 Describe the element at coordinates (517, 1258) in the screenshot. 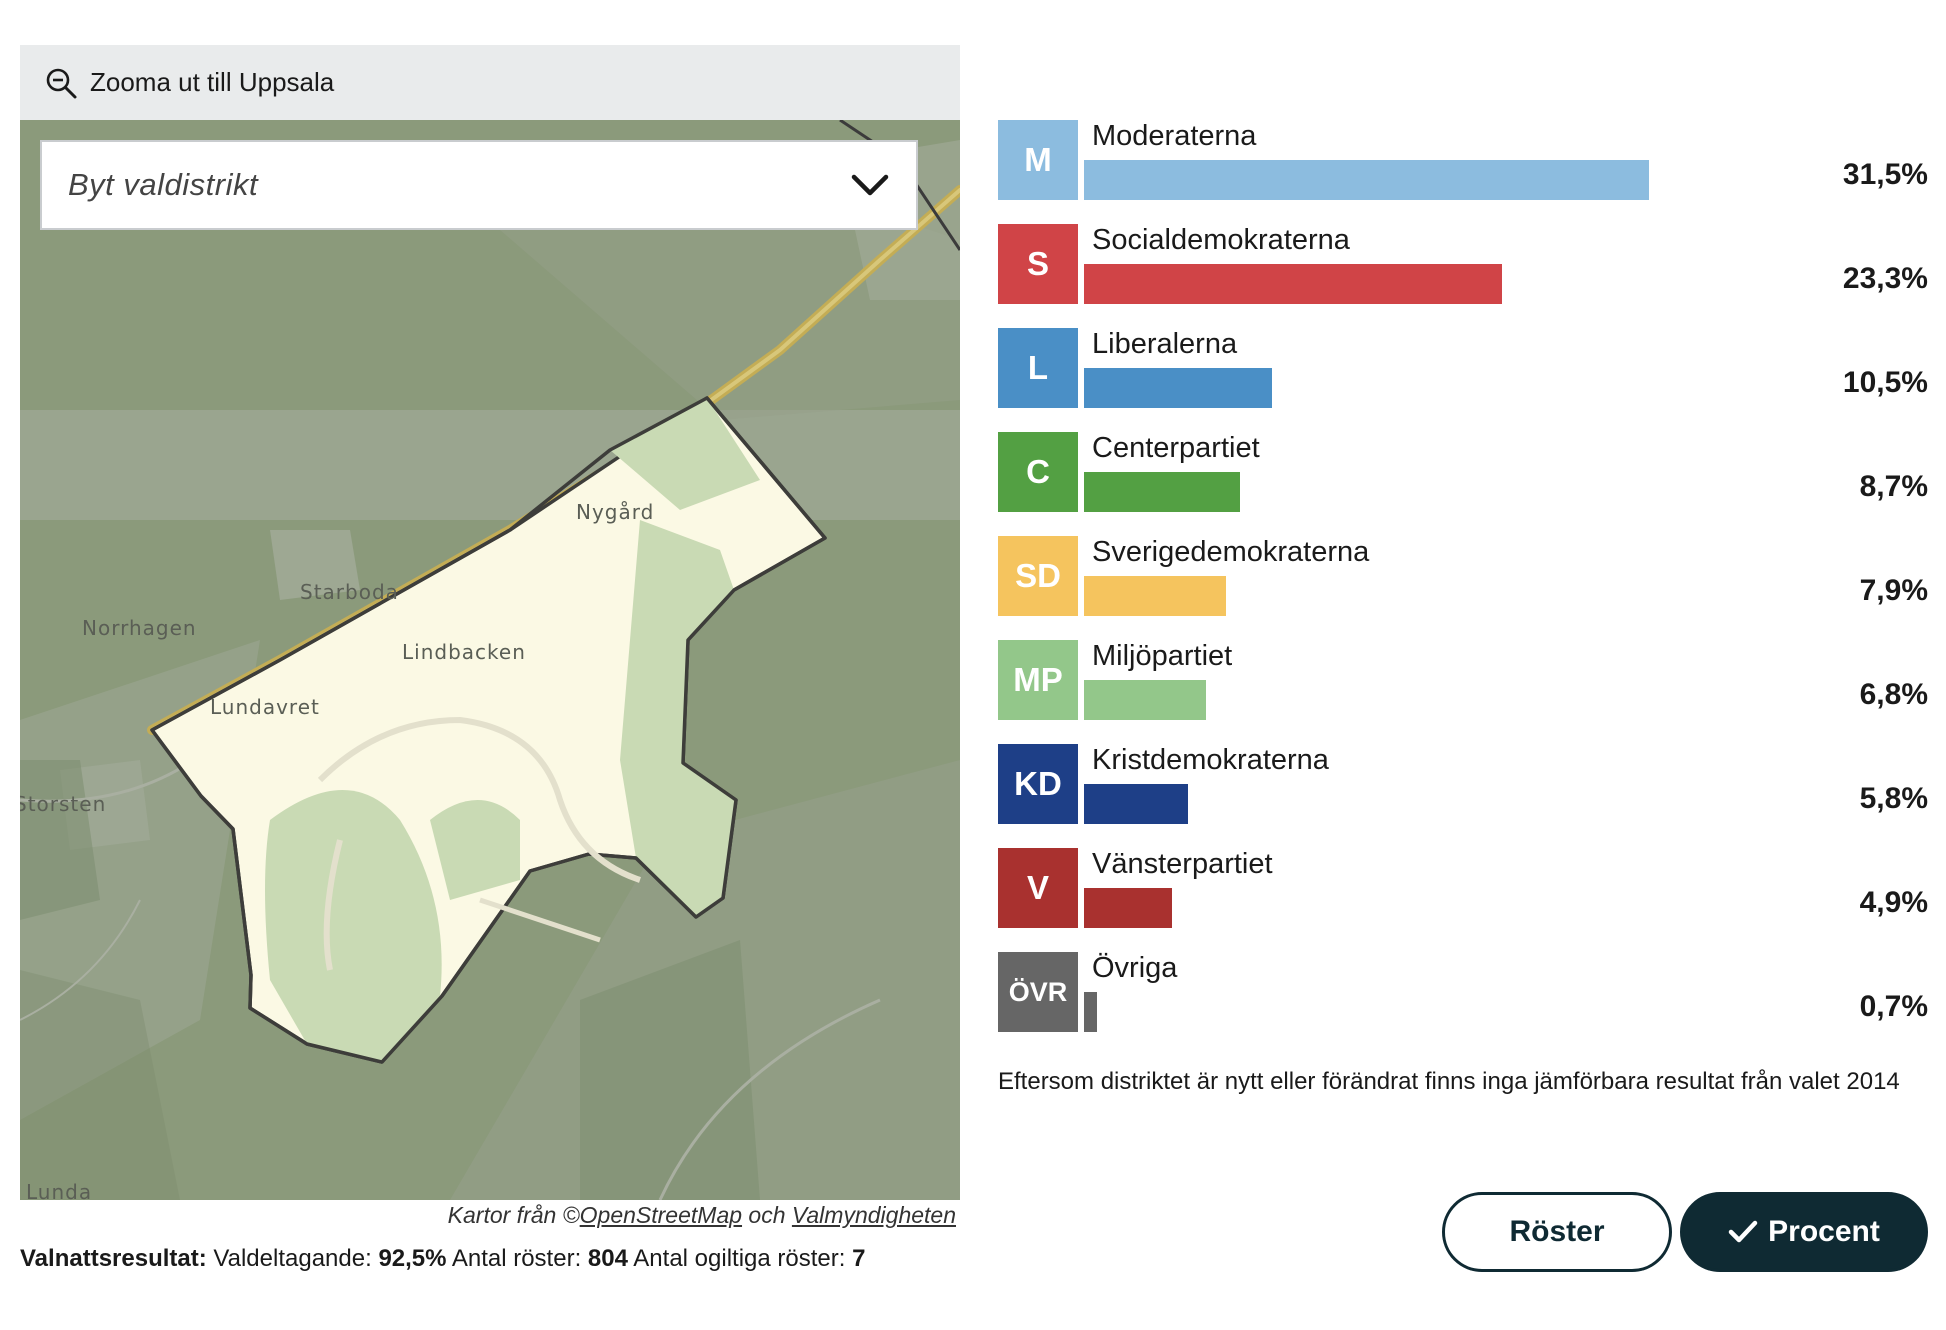

I see `votes-label: Antal röster:` at that location.